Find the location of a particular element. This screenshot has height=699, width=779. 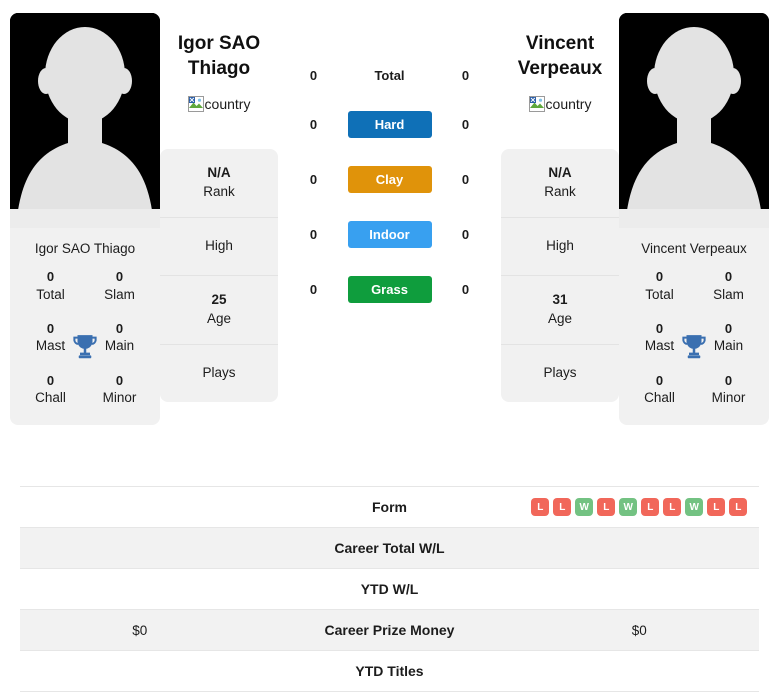

surface-row-grass: 0 Grass 0 is located at coordinates (389, 289).